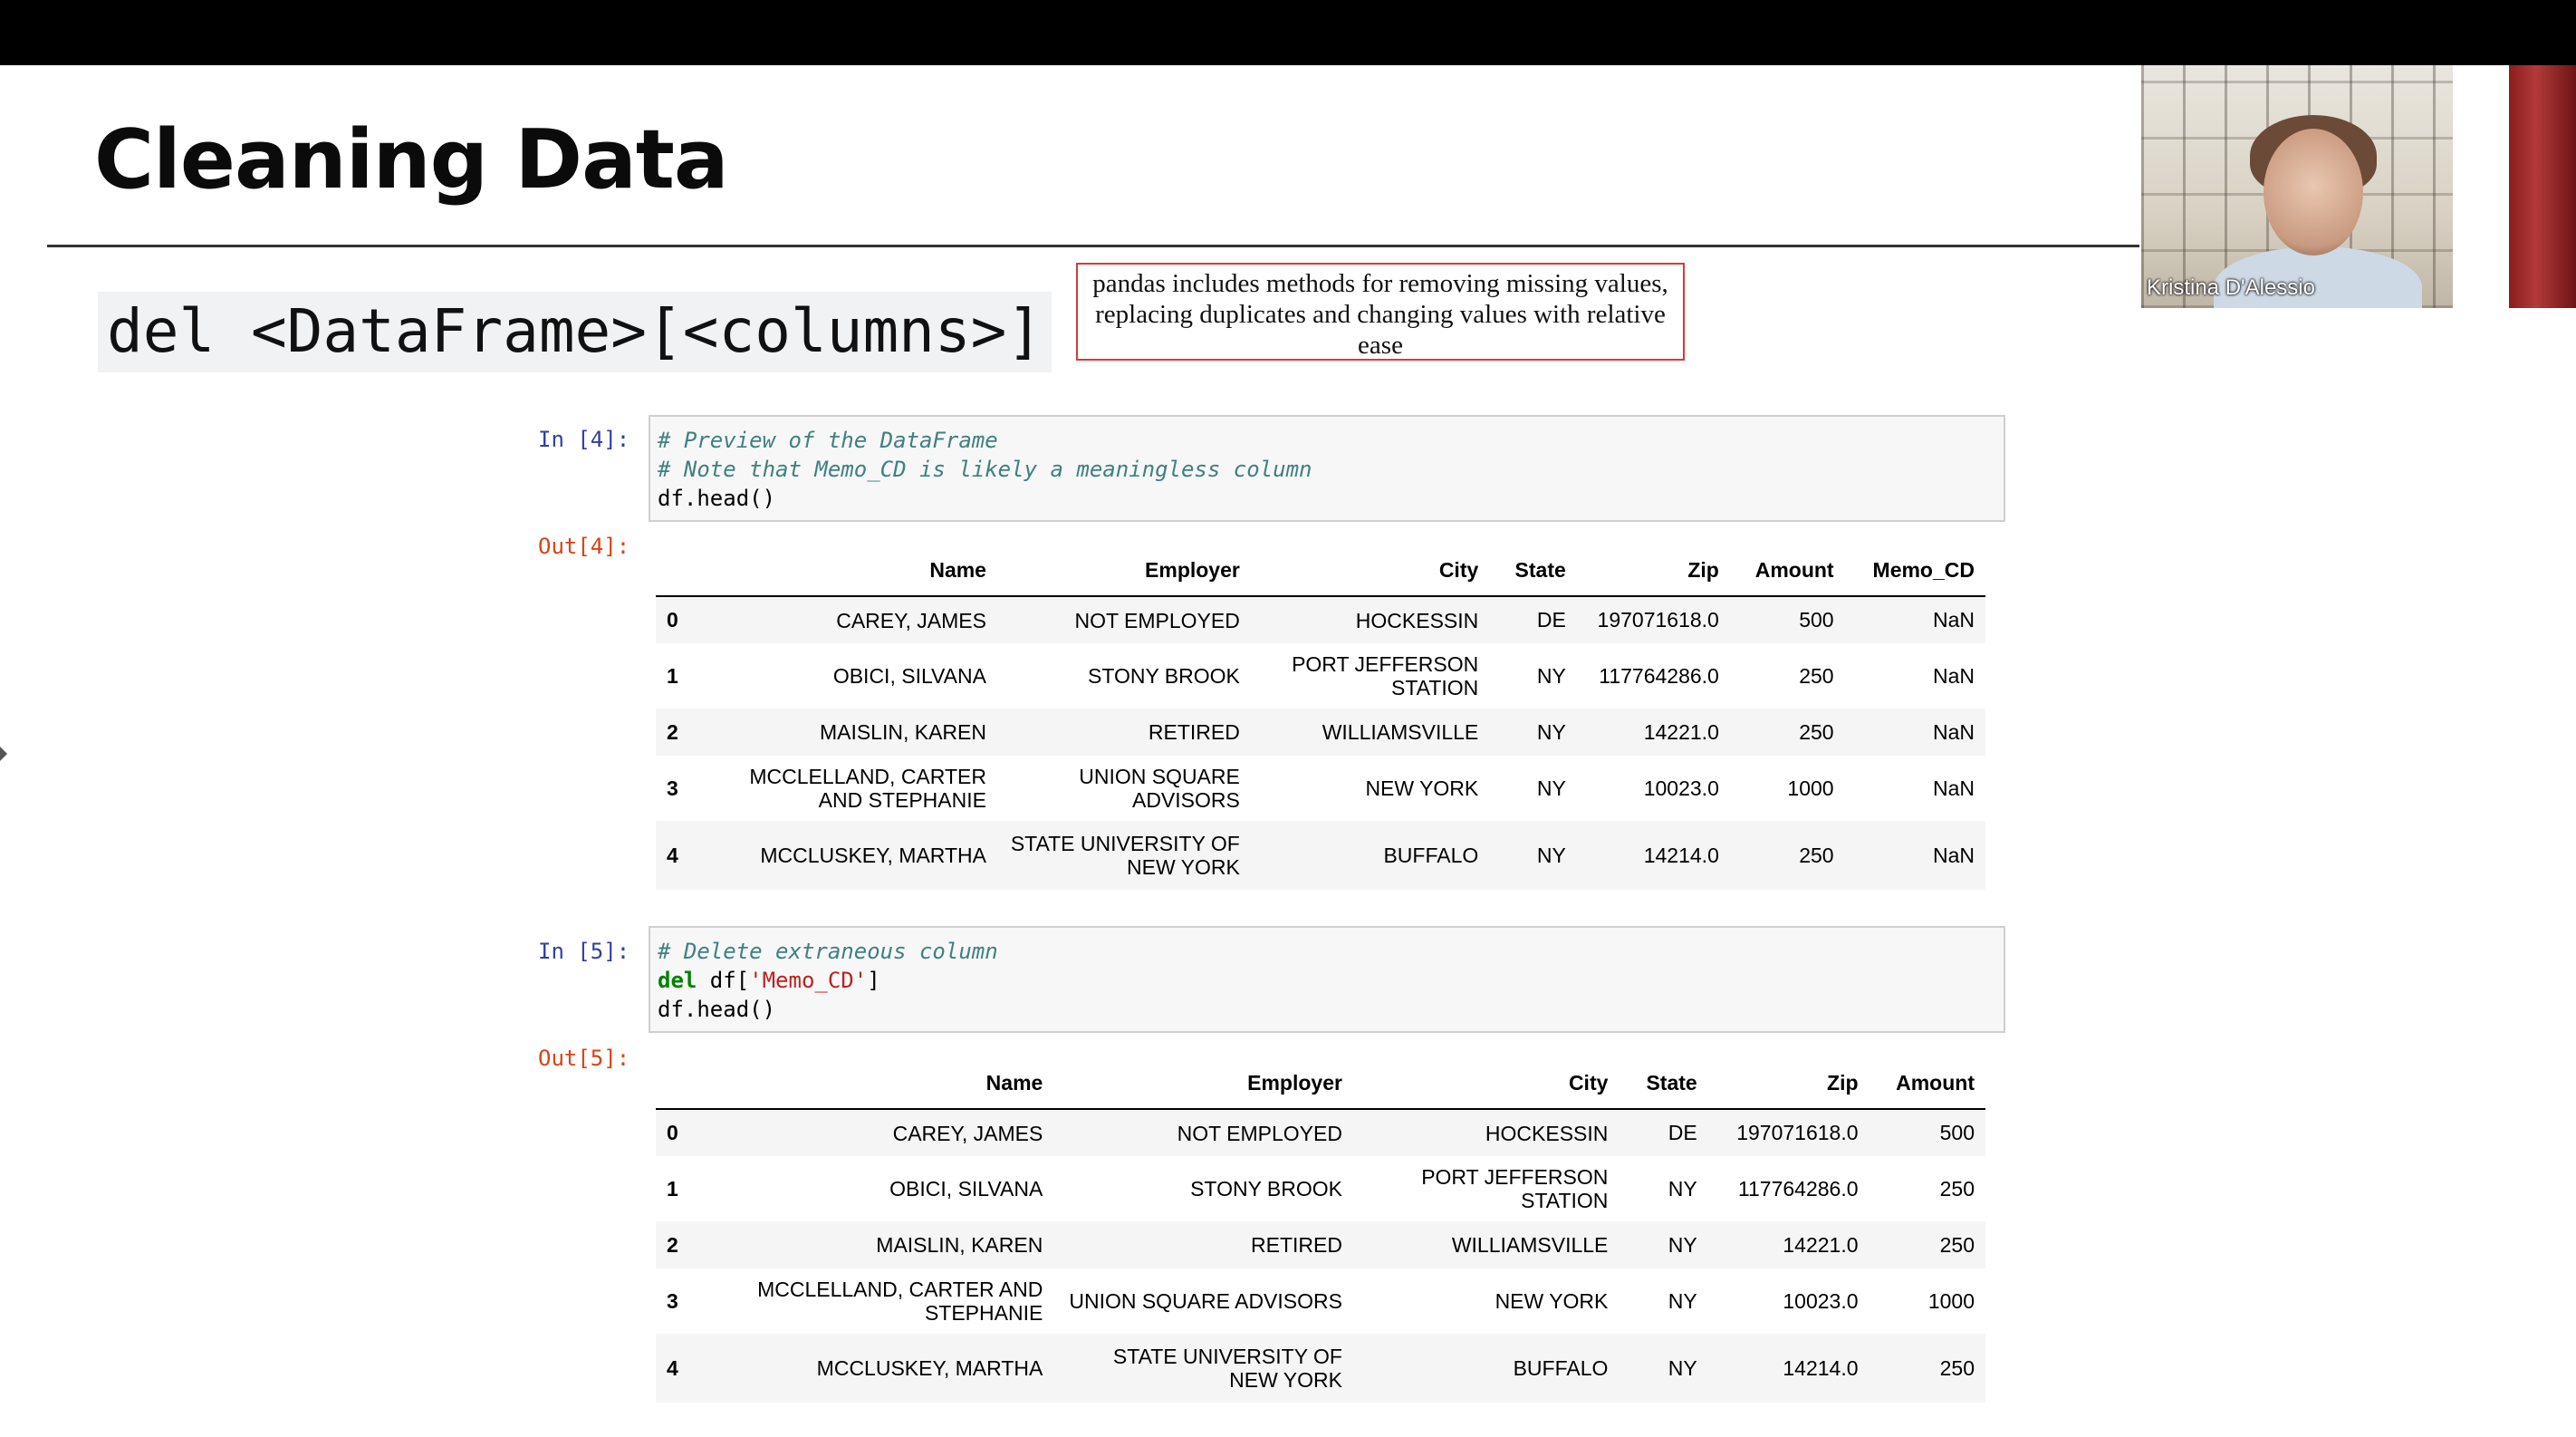 Image resolution: width=2576 pixels, height=1437 pixels. I want to click on row-index: 3, so click(672, 788).